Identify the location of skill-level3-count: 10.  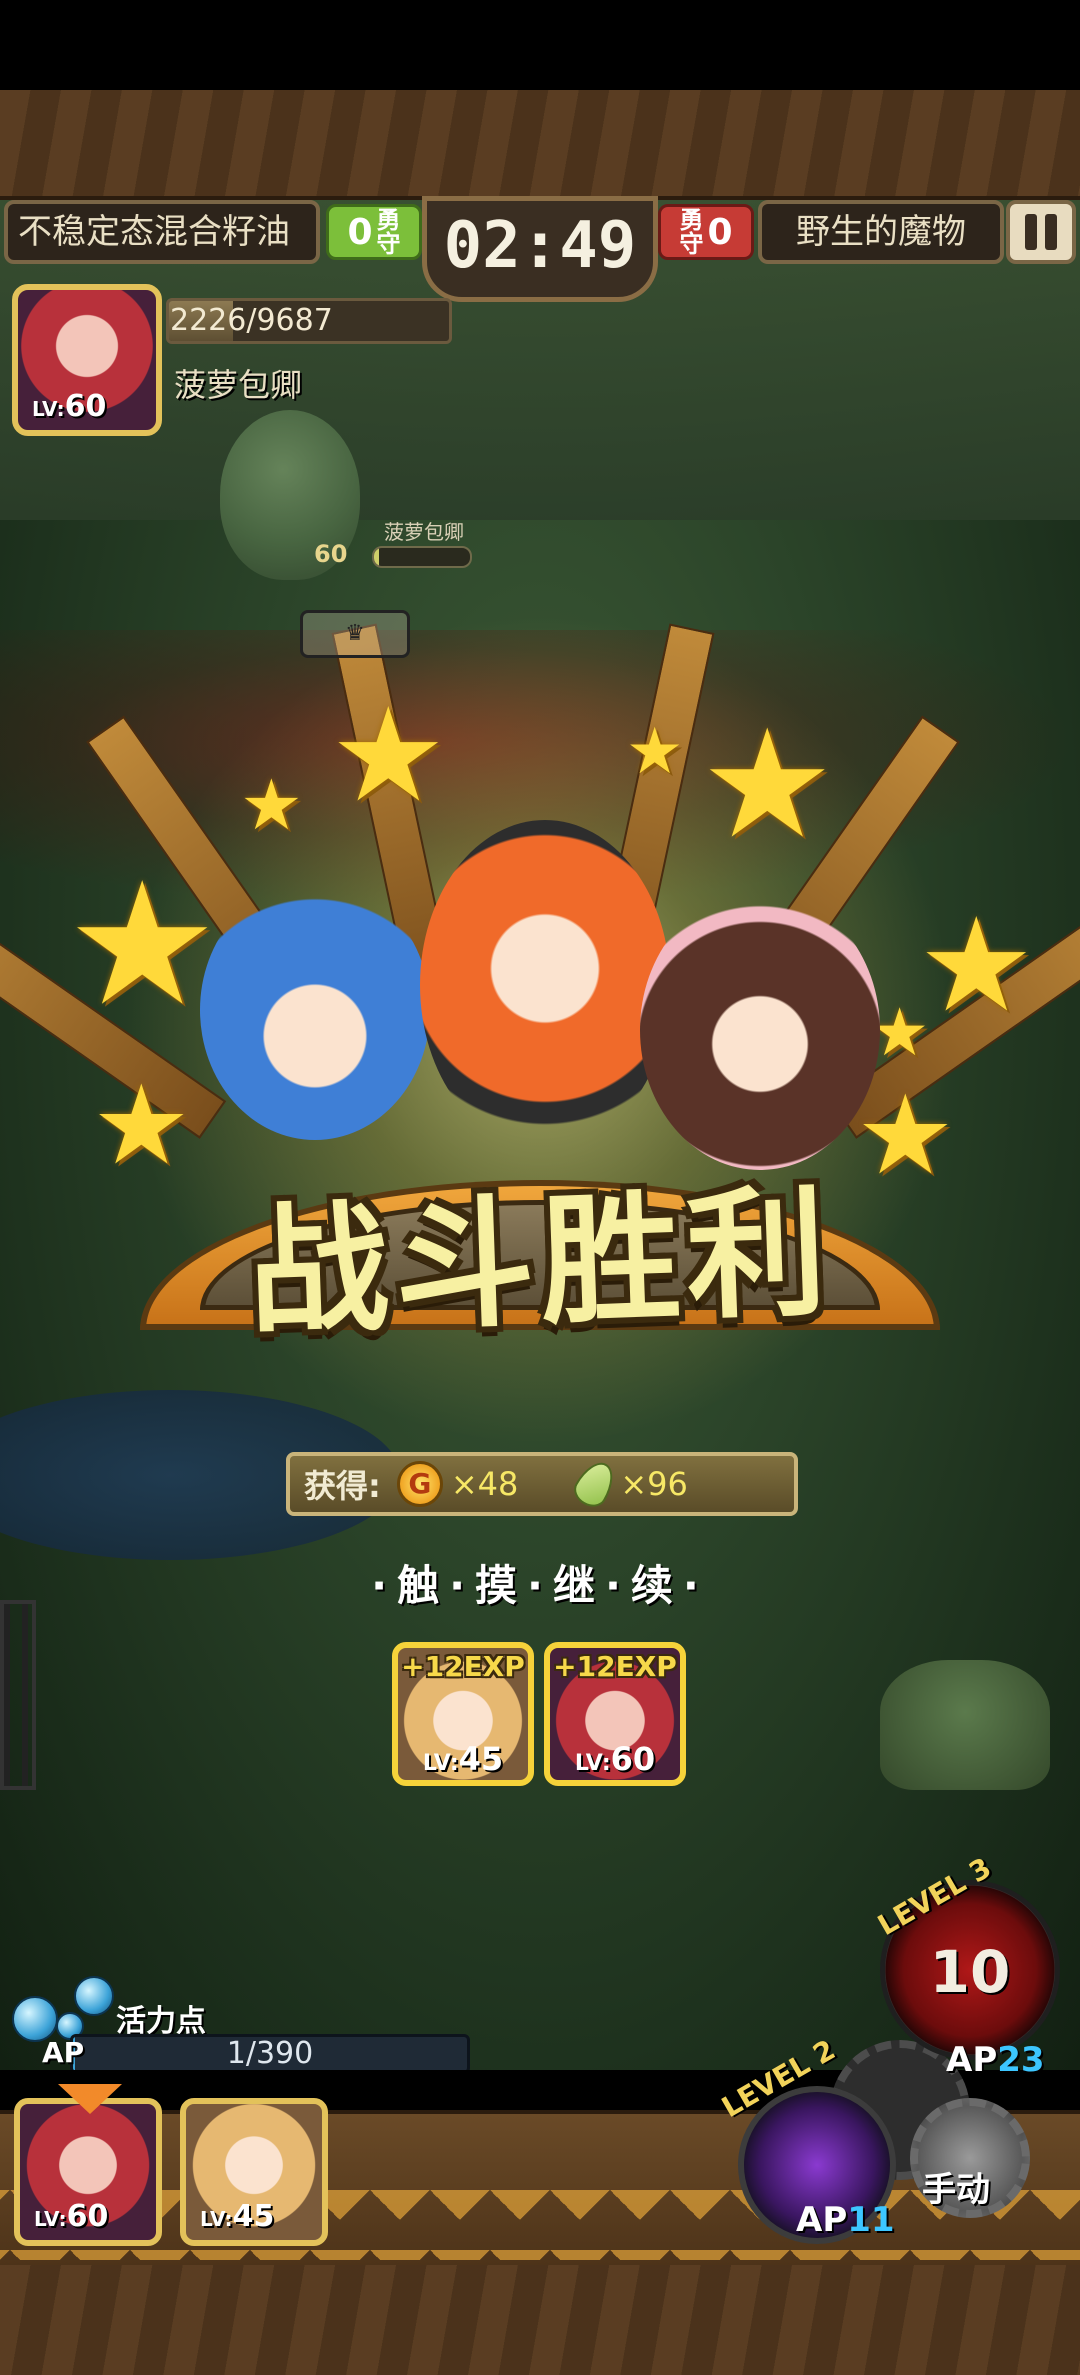
(970, 1972).